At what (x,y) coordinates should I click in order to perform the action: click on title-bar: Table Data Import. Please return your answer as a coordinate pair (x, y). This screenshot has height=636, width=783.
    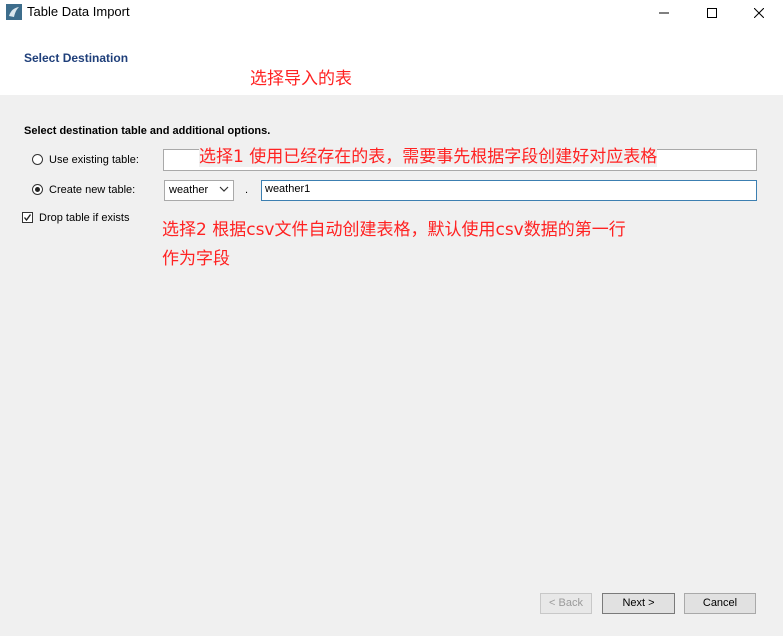
    Looking at the image, I should click on (391, 12).